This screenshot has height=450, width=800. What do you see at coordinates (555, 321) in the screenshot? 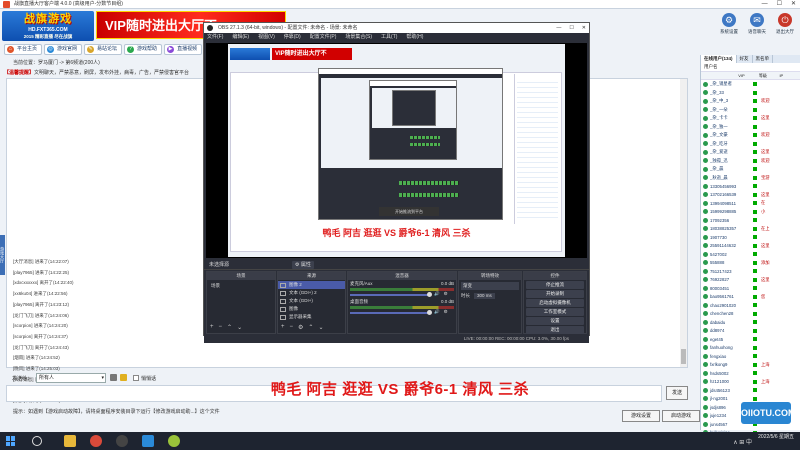
I see `settings-button: 设置` at bounding box center [555, 321].